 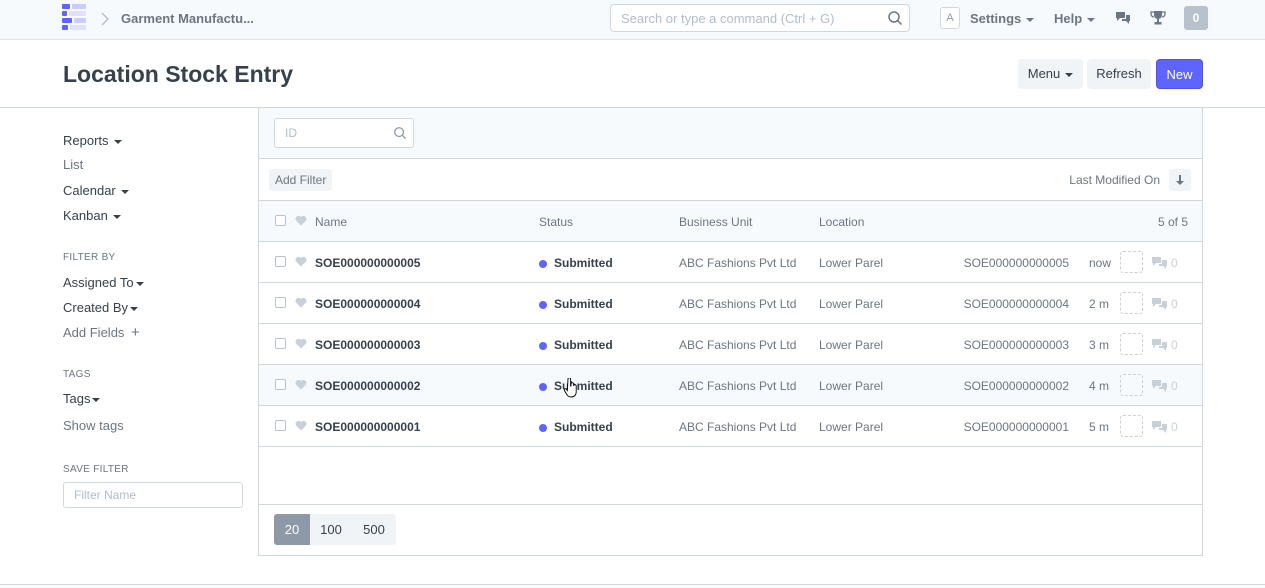 I want to click on sort-selector: Last Modified On, so click(x=1114, y=180).